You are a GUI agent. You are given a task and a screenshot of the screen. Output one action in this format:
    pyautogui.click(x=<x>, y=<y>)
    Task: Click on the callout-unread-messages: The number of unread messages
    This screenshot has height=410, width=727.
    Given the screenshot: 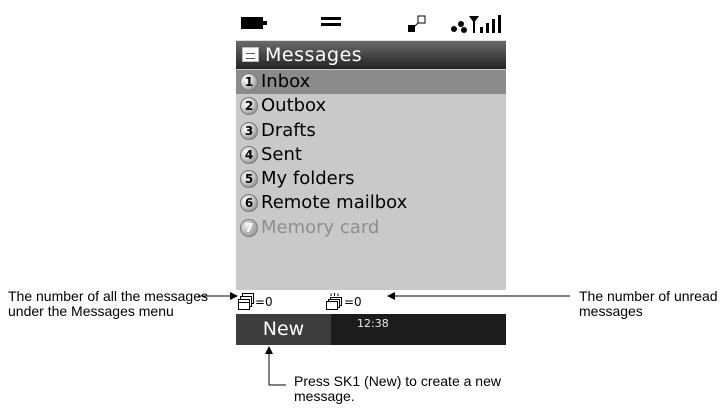 What is the action you would take?
    pyautogui.click(x=648, y=303)
    